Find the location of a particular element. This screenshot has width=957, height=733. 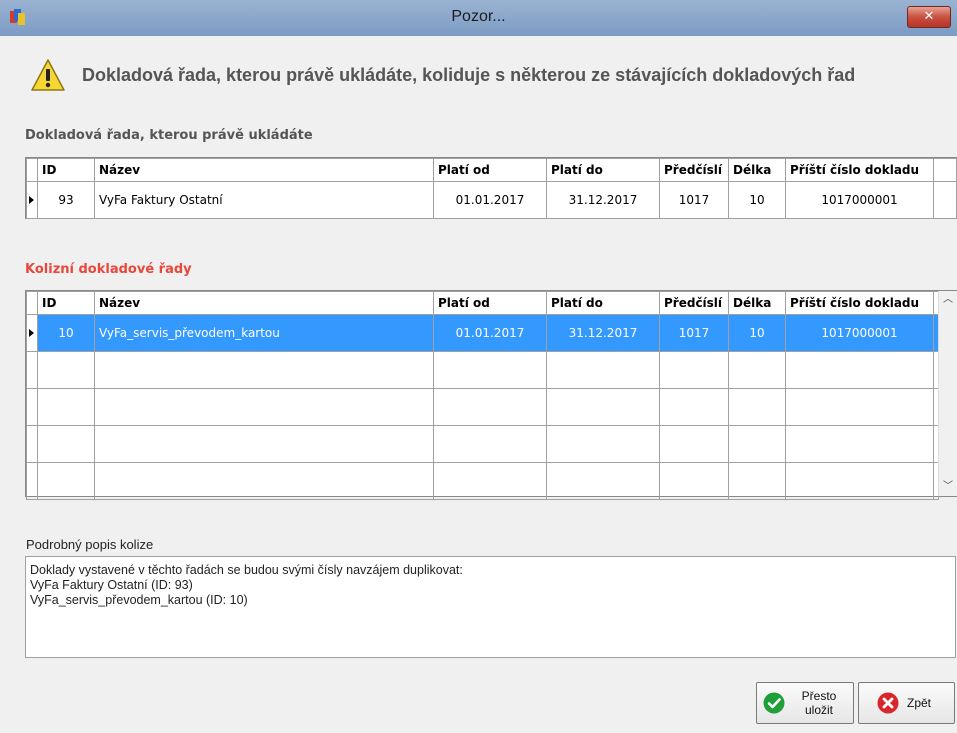

cell-name: VyFa_servis_převodem_kartou is located at coordinates (264, 333).